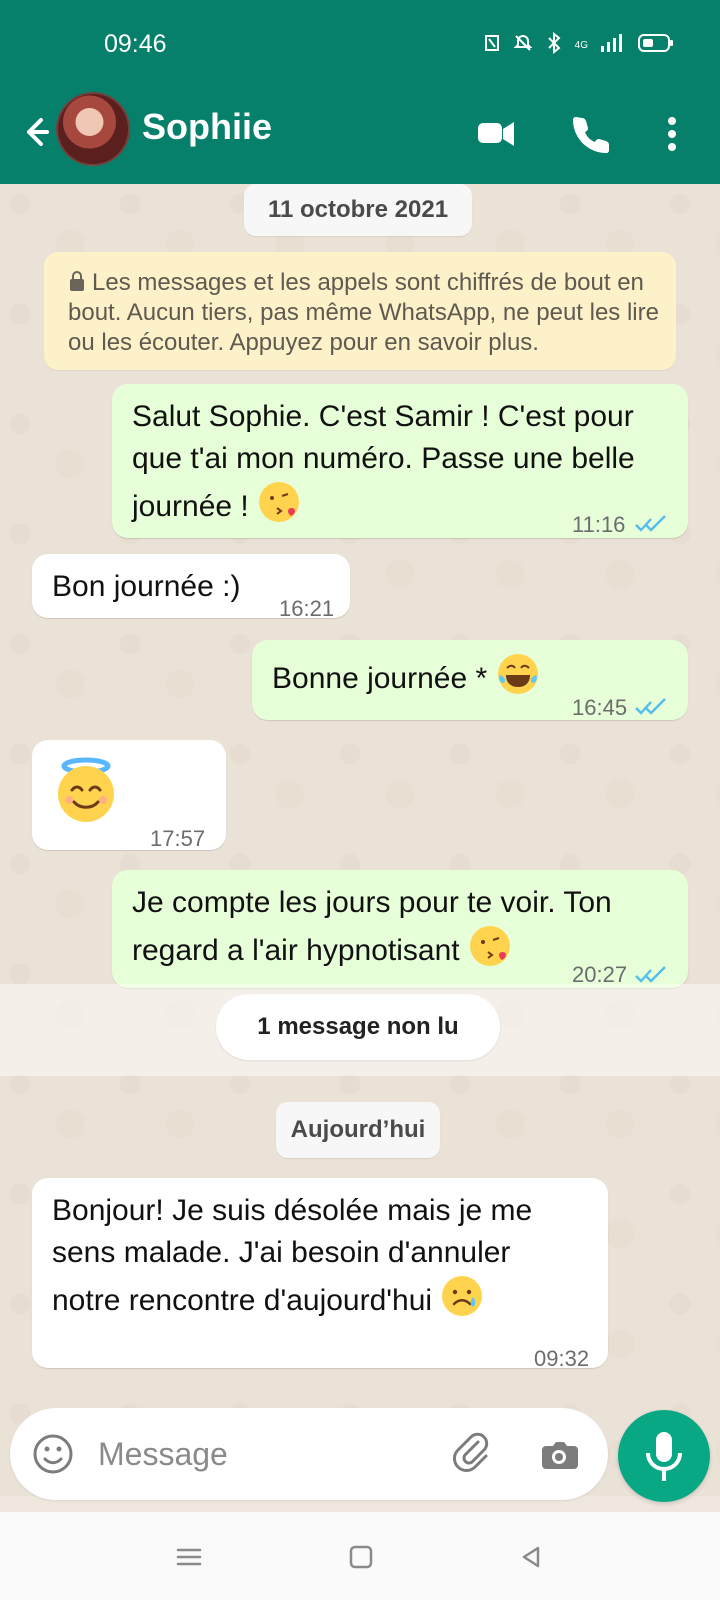 The height and width of the screenshot is (1600, 720). What do you see at coordinates (581, 45) in the screenshot?
I see `network-label: 4G` at bounding box center [581, 45].